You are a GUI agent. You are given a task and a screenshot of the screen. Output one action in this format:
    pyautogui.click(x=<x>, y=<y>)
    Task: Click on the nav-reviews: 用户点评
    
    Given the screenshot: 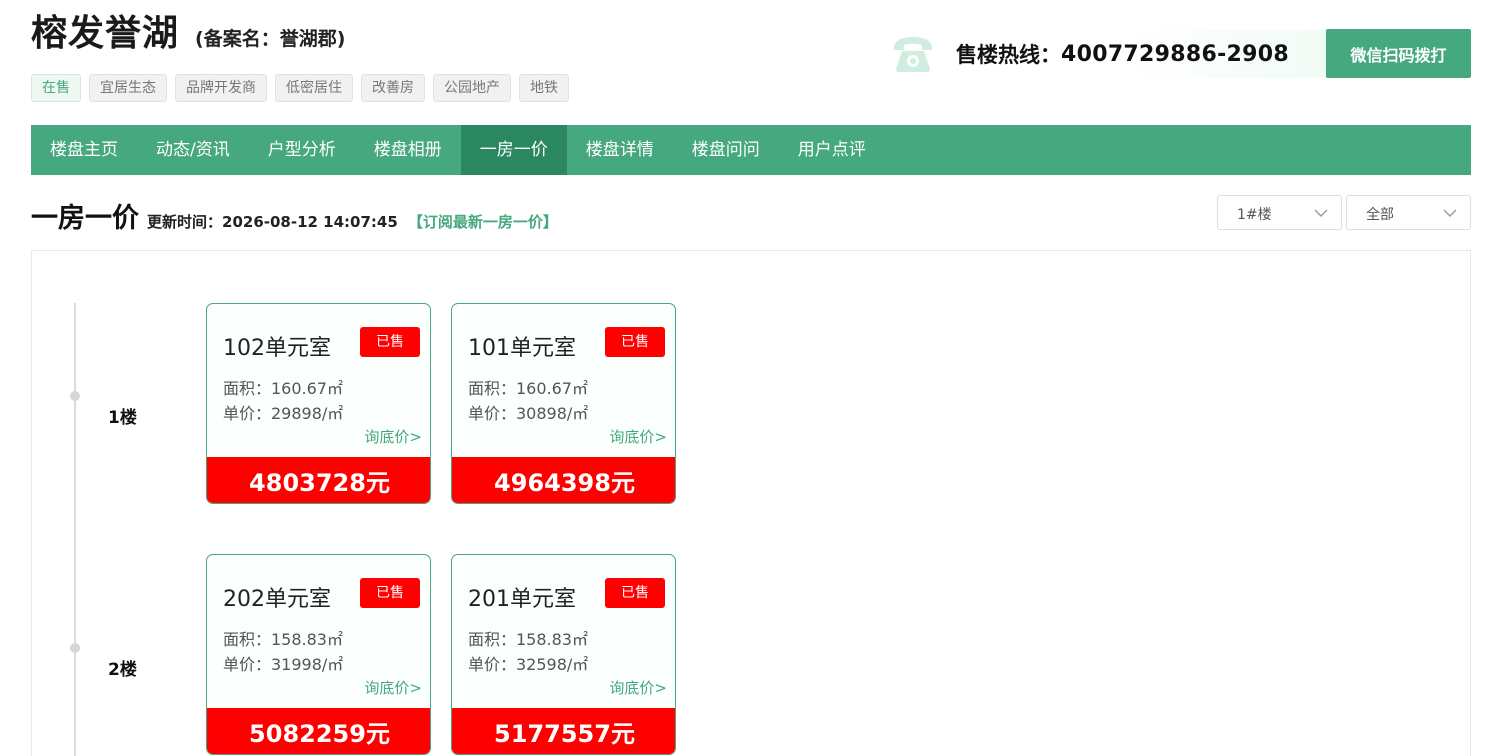 What is the action you would take?
    pyautogui.click(x=832, y=150)
    